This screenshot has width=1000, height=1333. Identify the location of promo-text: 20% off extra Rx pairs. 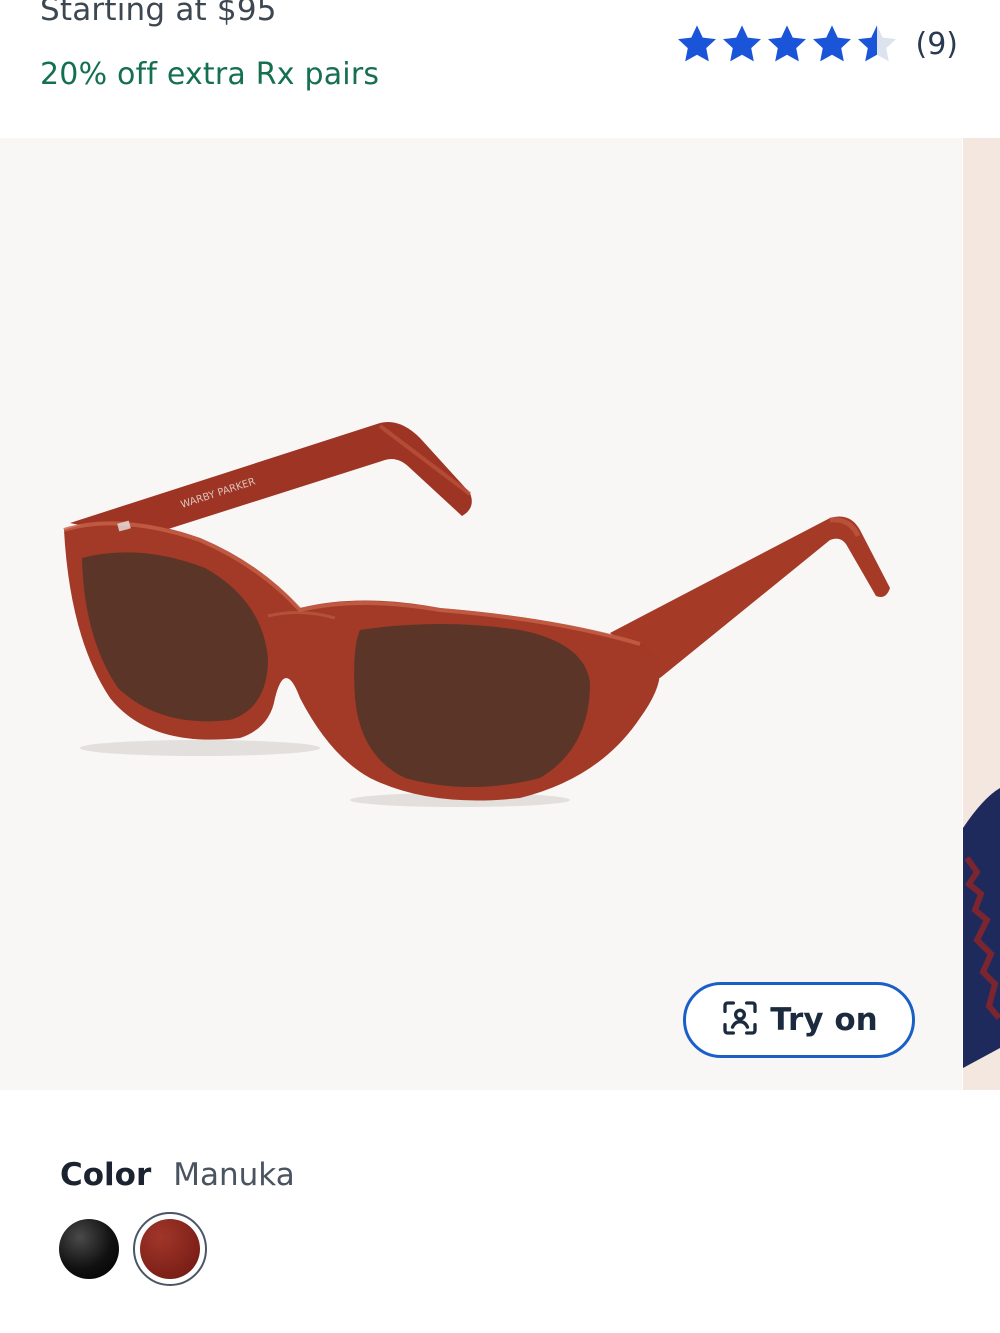
(210, 74).